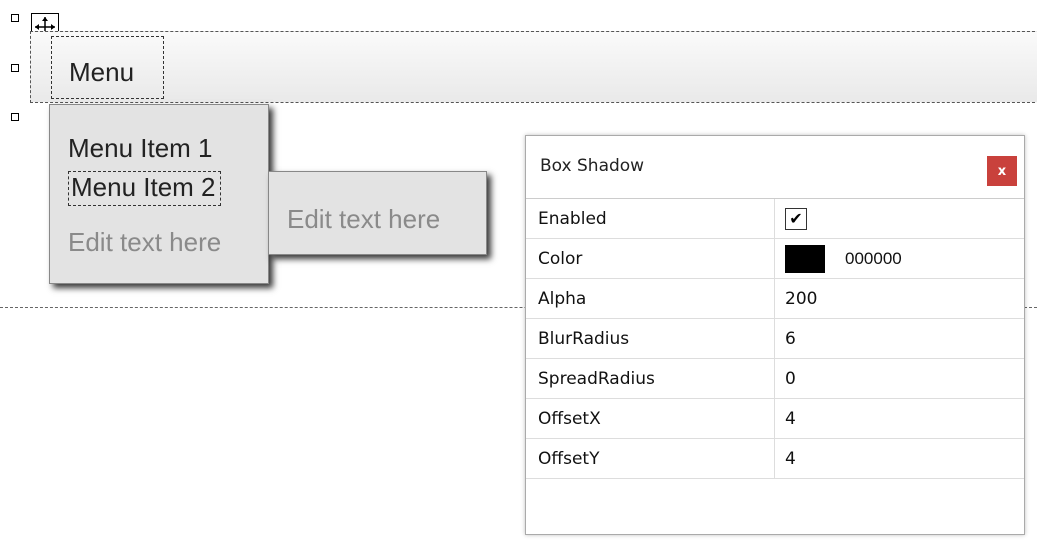 The image size is (1037, 546). What do you see at coordinates (650, 378) in the screenshot?
I see `property-name: SpreadRadius` at bounding box center [650, 378].